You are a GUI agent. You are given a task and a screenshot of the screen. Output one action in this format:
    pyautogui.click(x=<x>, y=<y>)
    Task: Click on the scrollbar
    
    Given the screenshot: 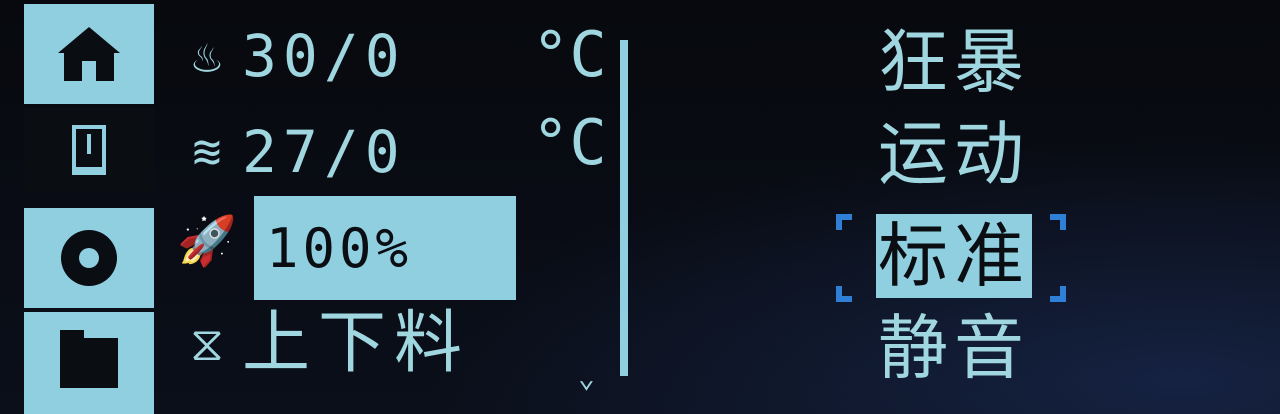 What is the action you would take?
    pyautogui.click(x=624, y=208)
    